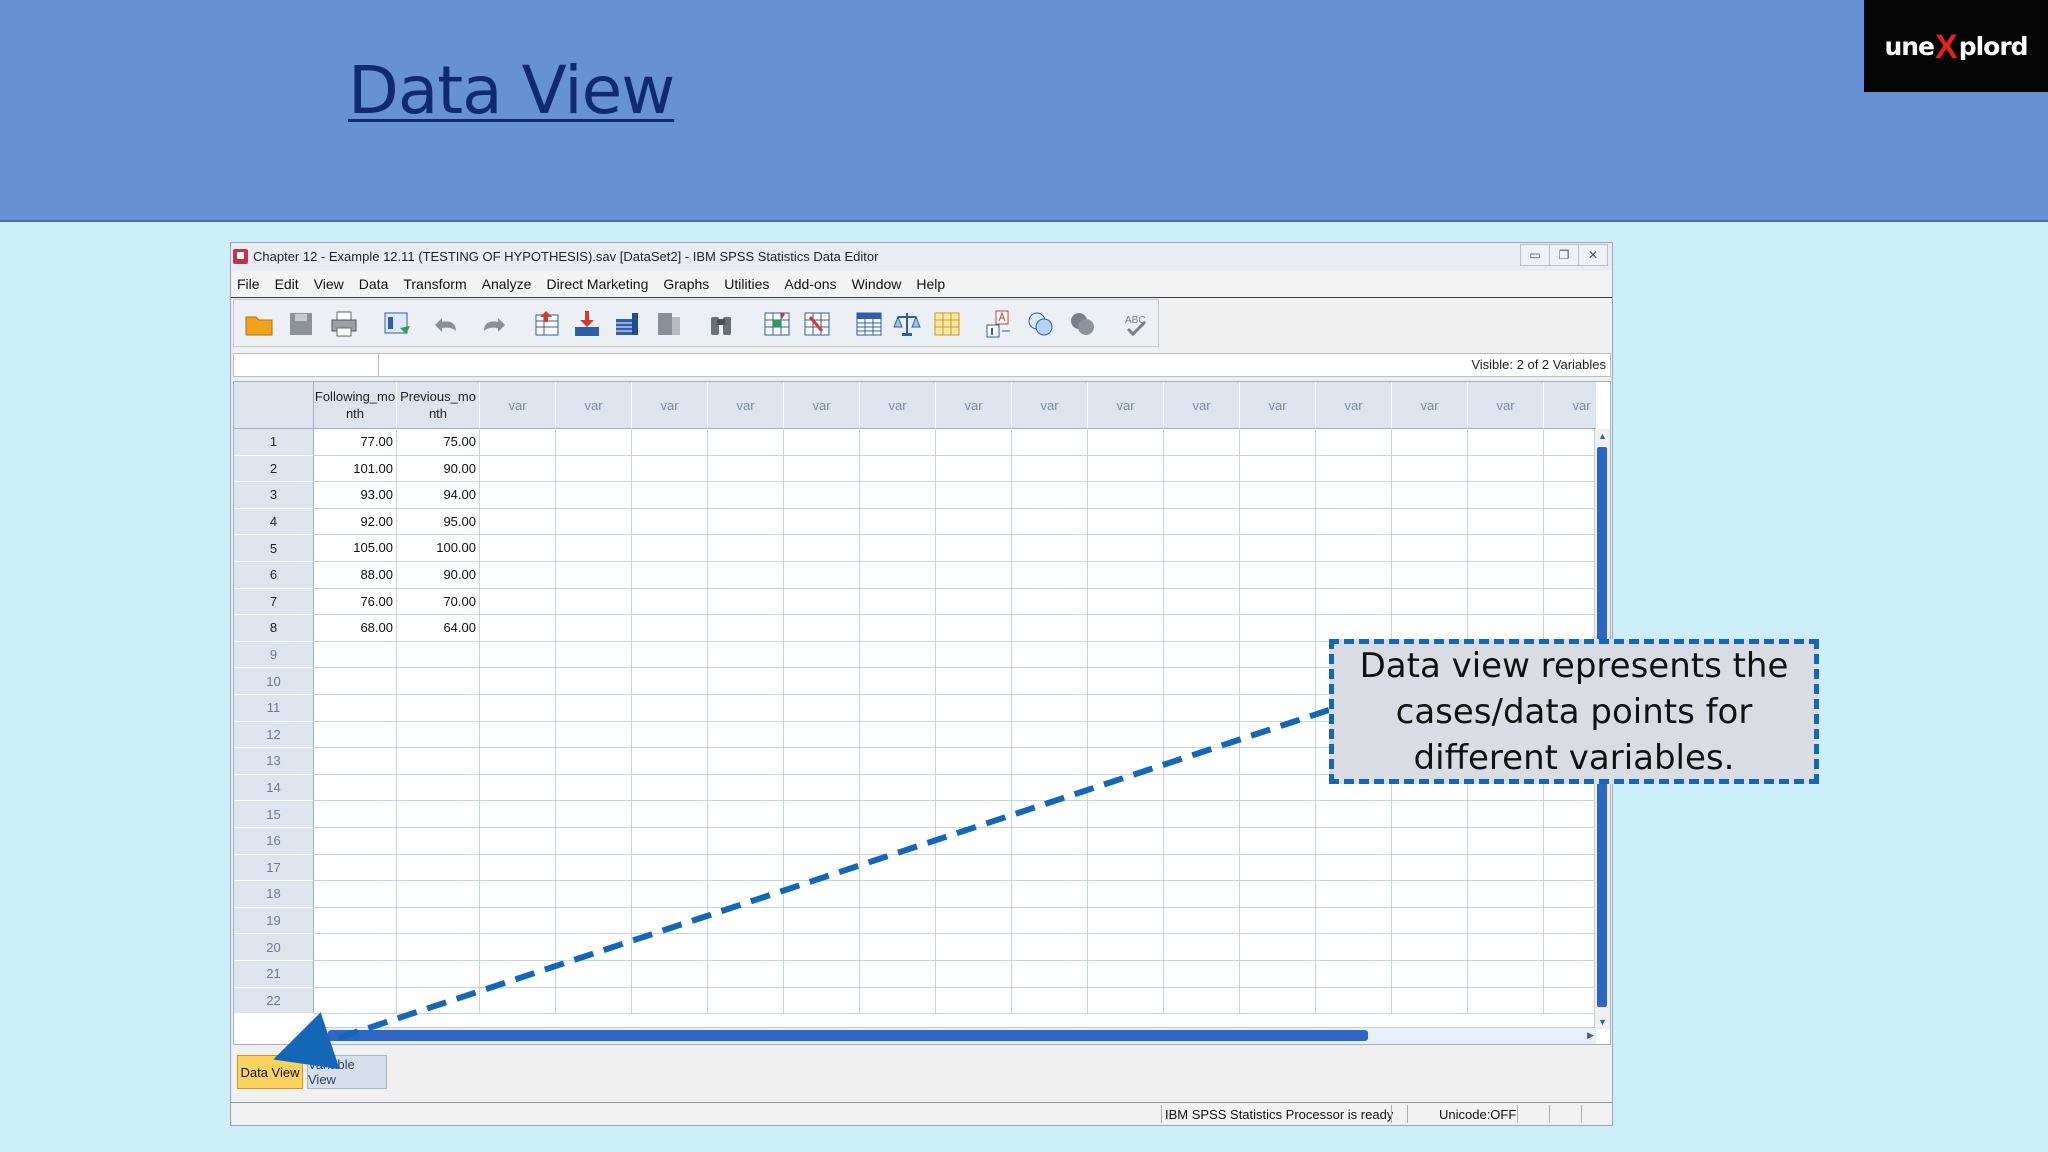 The height and width of the screenshot is (1152, 2048). I want to click on row-header: 5, so click(274, 548).